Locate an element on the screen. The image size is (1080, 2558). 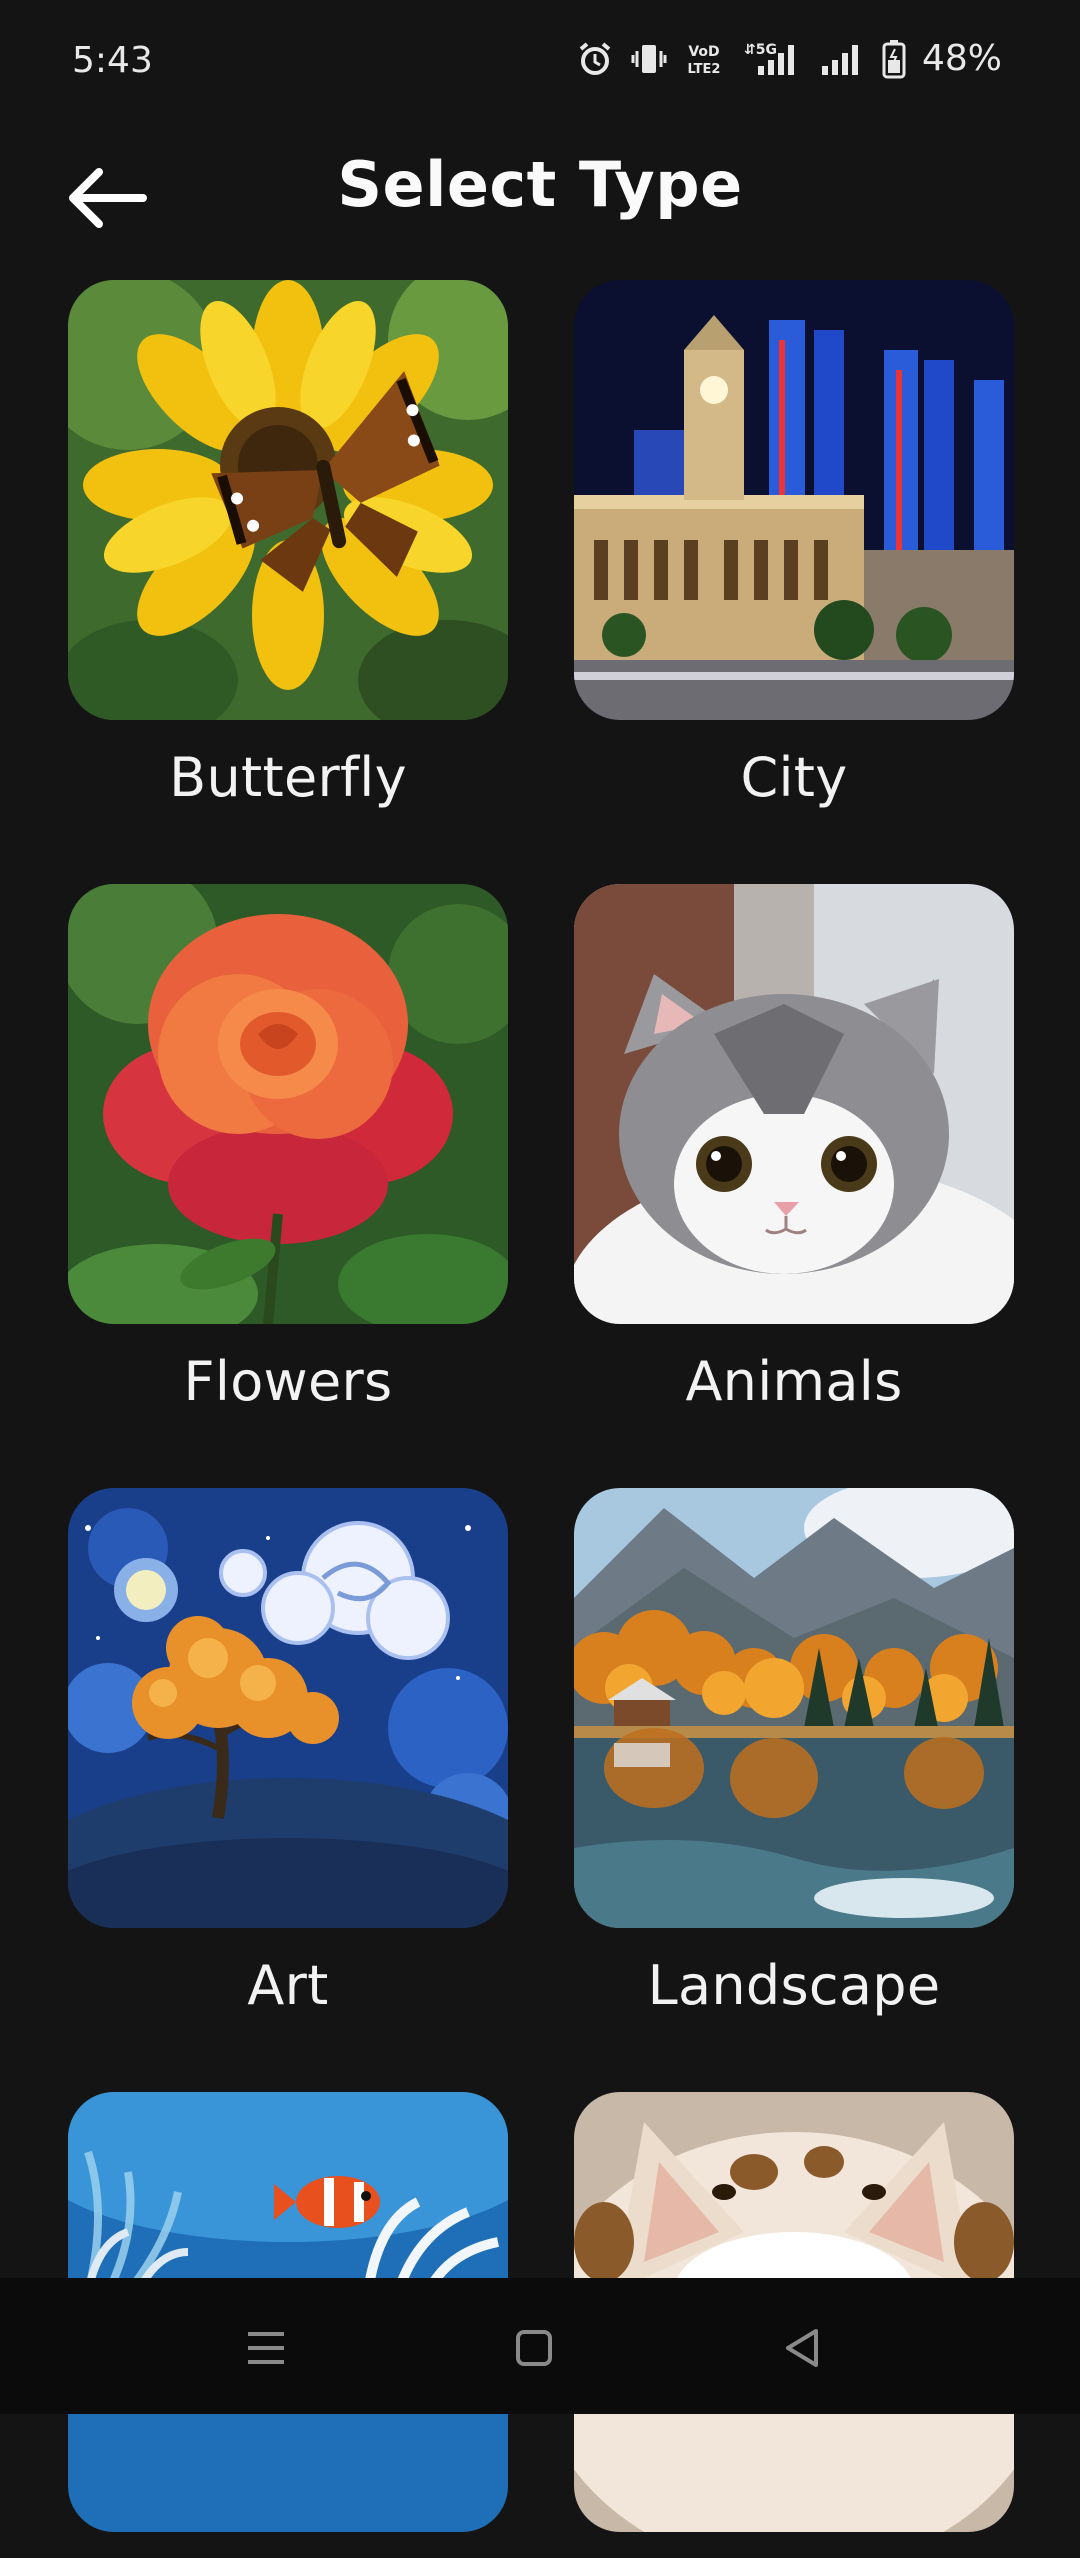
signal-5g-icon: ⇵5G is located at coordinates (769, 58).